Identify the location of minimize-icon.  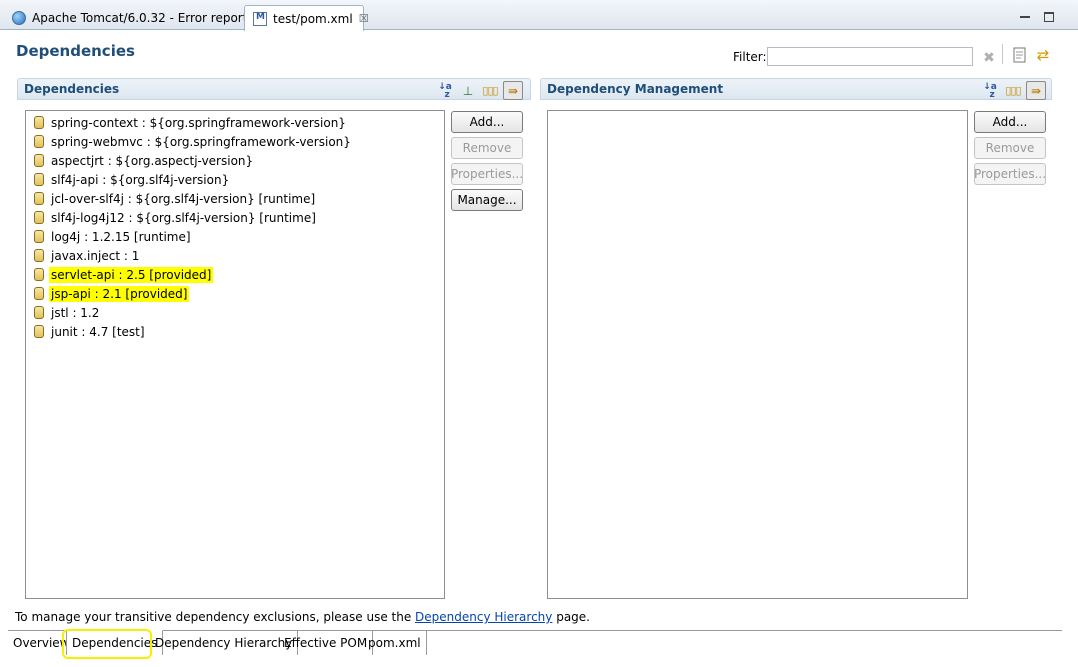
(1025, 17).